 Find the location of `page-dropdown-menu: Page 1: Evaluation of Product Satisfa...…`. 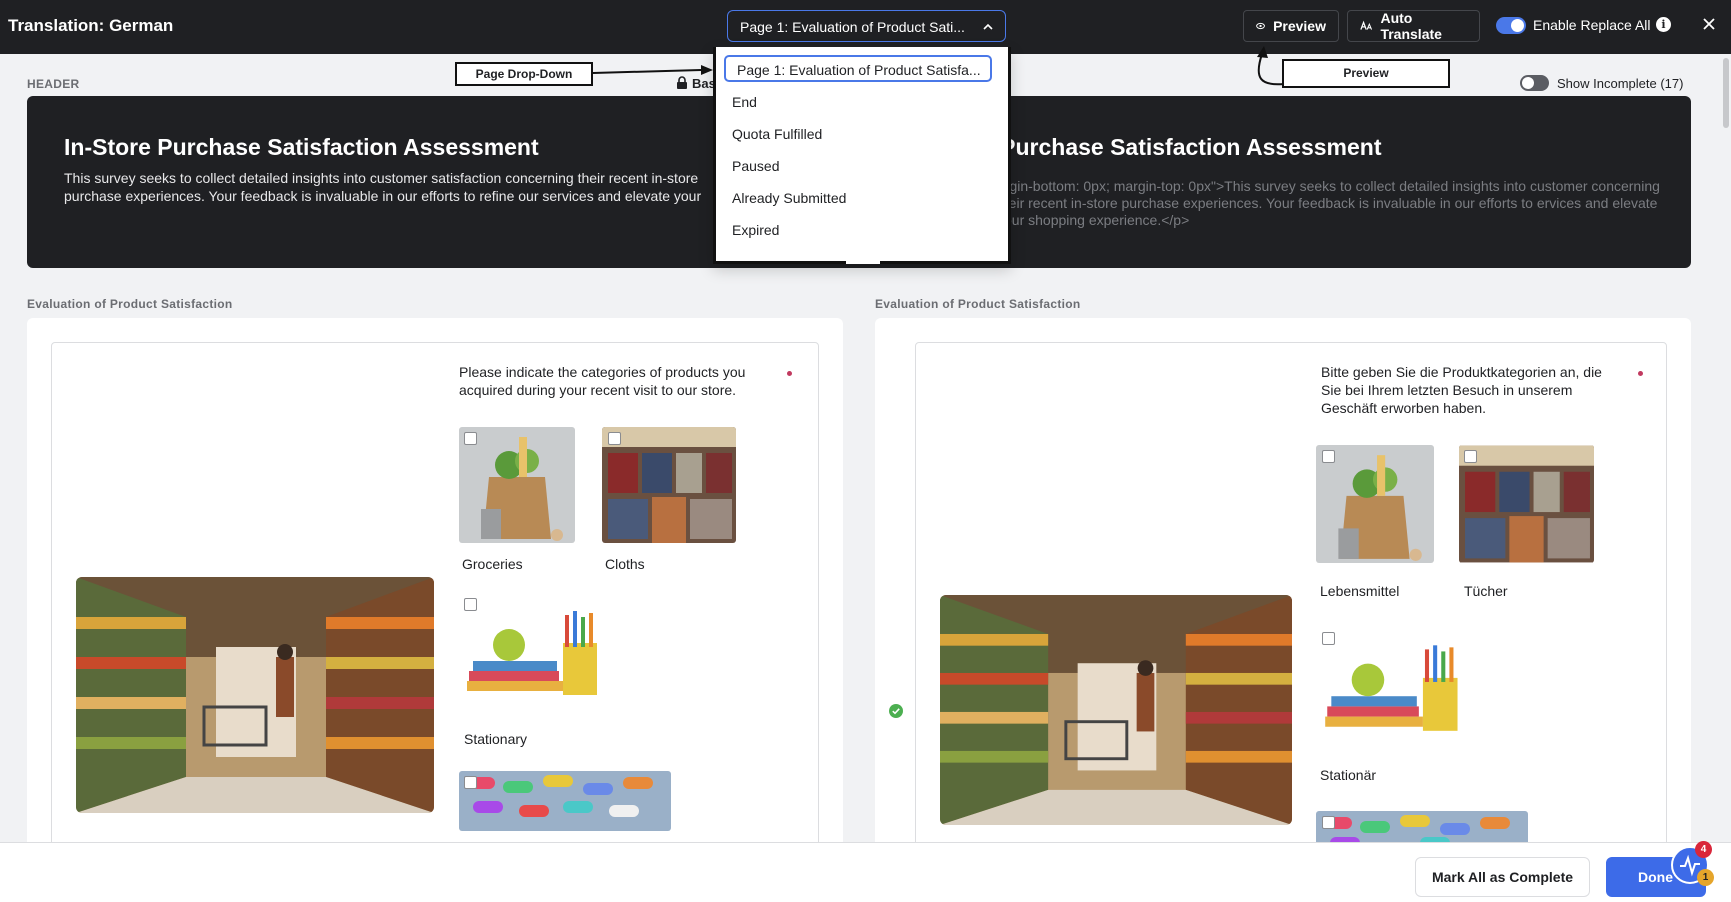

page-dropdown-menu: Page 1: Evaluation of Product Satisfa...… is located at coordinates (862, 155).